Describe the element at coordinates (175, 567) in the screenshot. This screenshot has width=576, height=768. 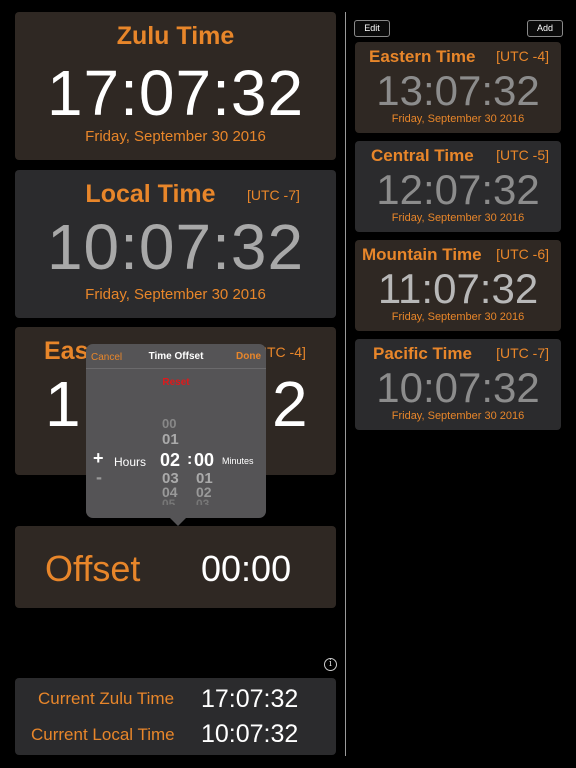
I see `offset-card: Offset 00:00` at that location.